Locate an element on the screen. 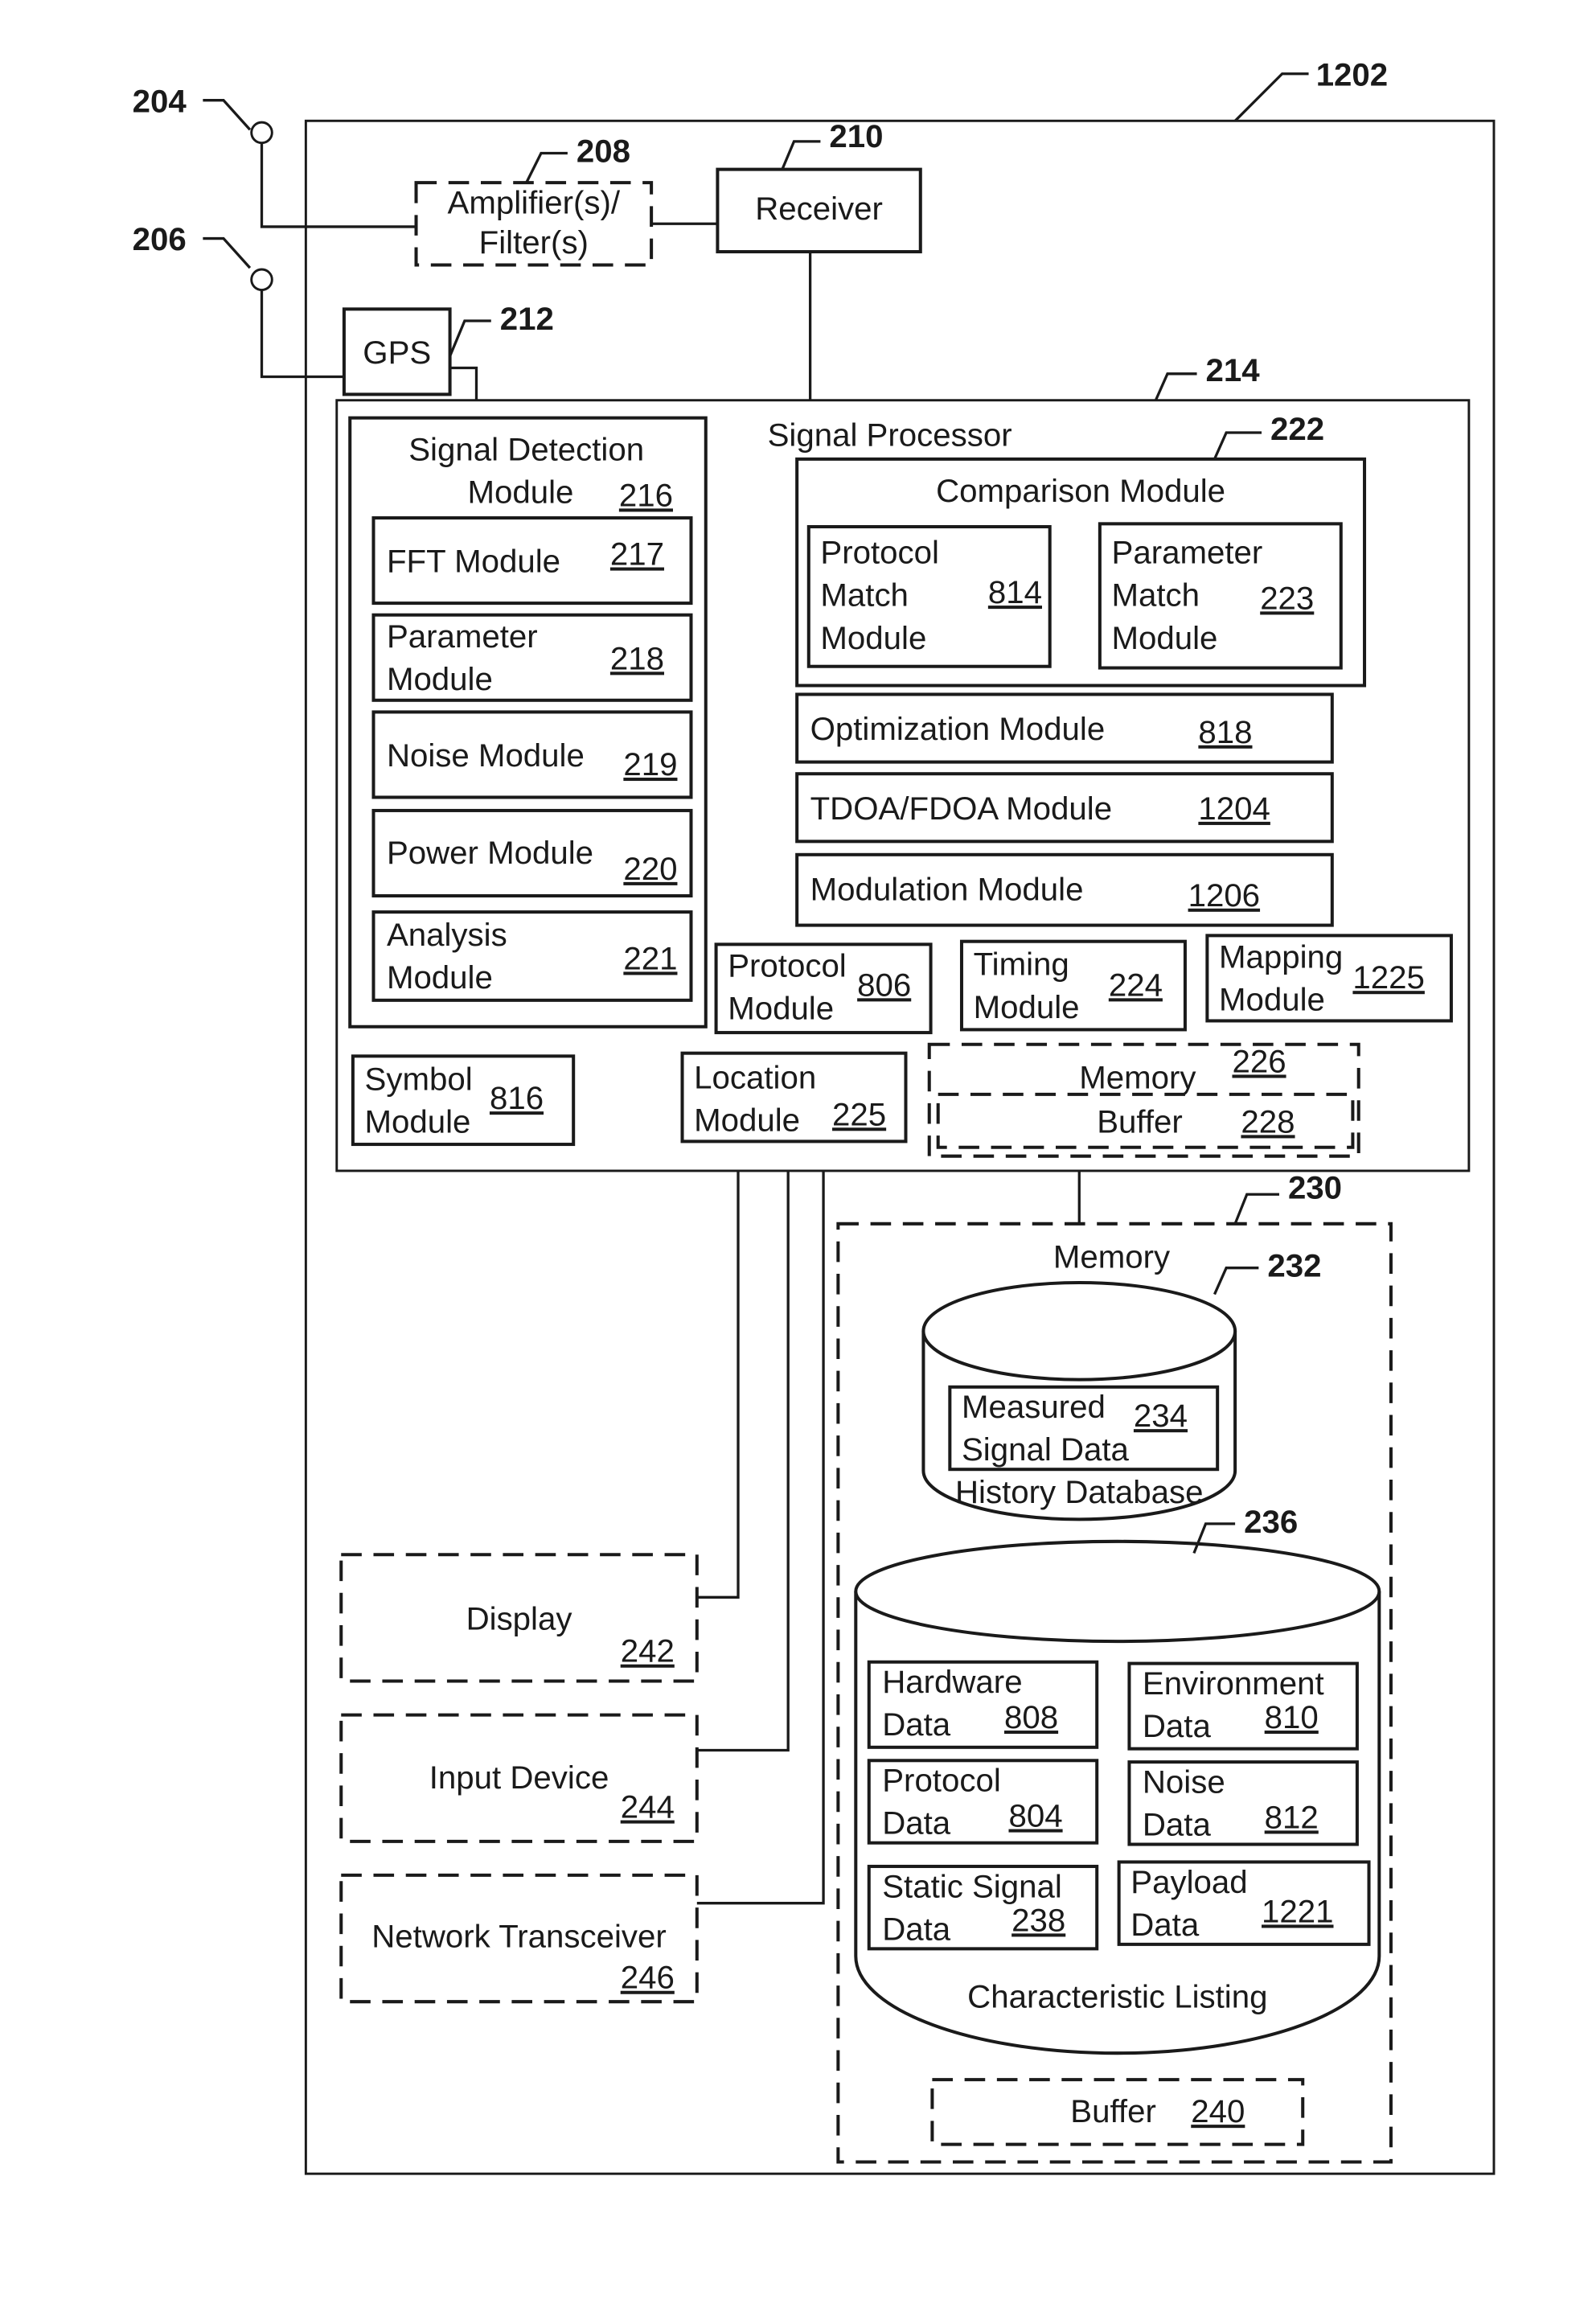 The image size is (1588, 2324). noise-data-label-2: Data is located at coordinates (1177, 1825).